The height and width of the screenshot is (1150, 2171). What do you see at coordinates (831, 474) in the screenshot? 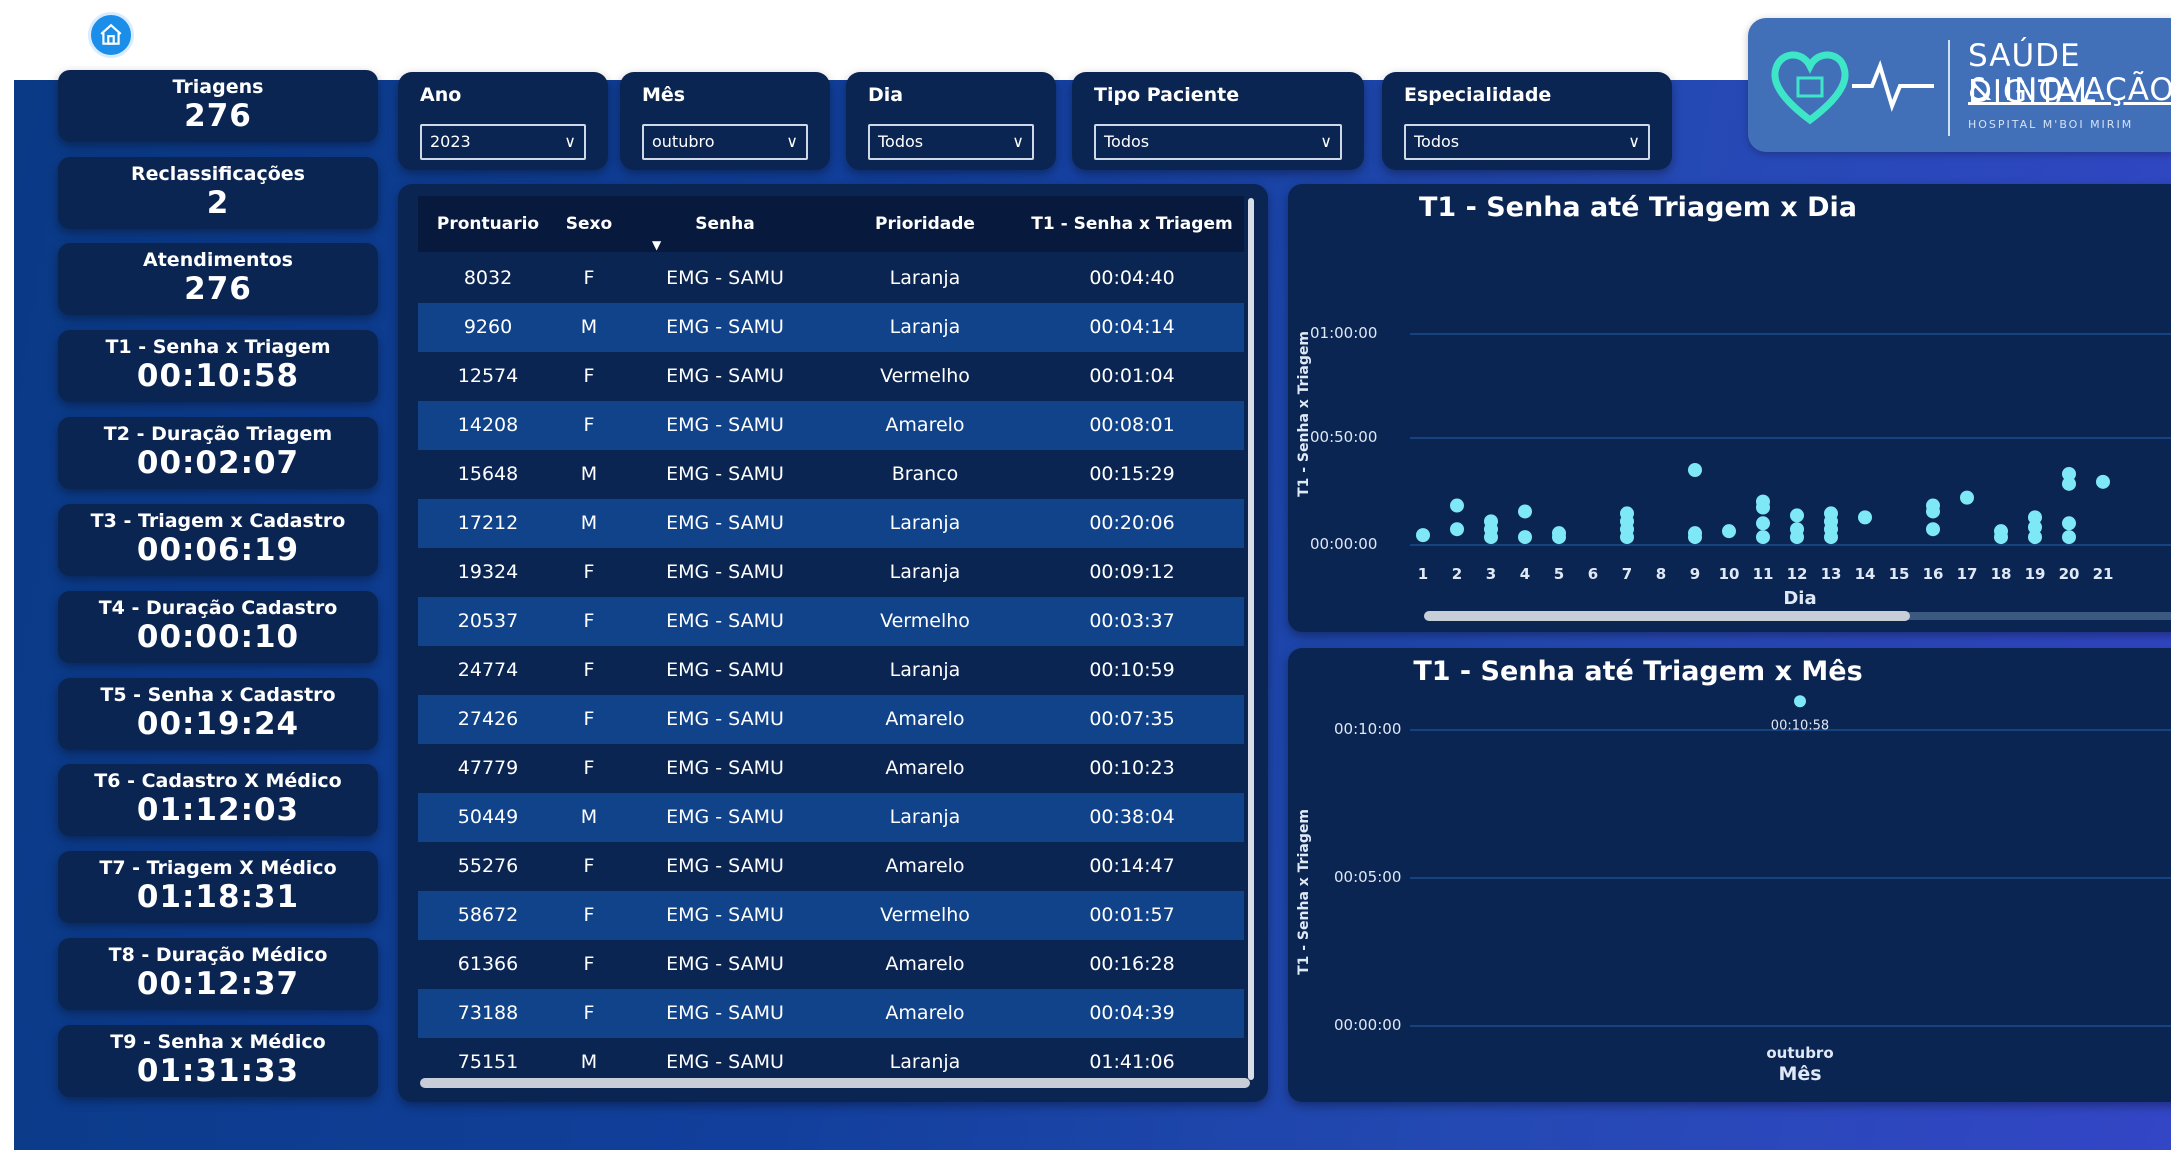
I see `table-row: 15648 M EMG - SAMU Branco 00:15:29` at bounding box center [831, 474].